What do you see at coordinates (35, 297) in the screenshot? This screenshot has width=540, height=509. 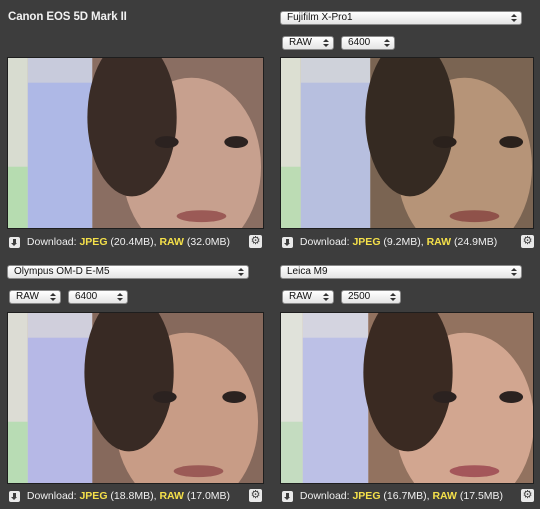 I see `format-select-olympus: RAW` at bounding box center [35, 297].